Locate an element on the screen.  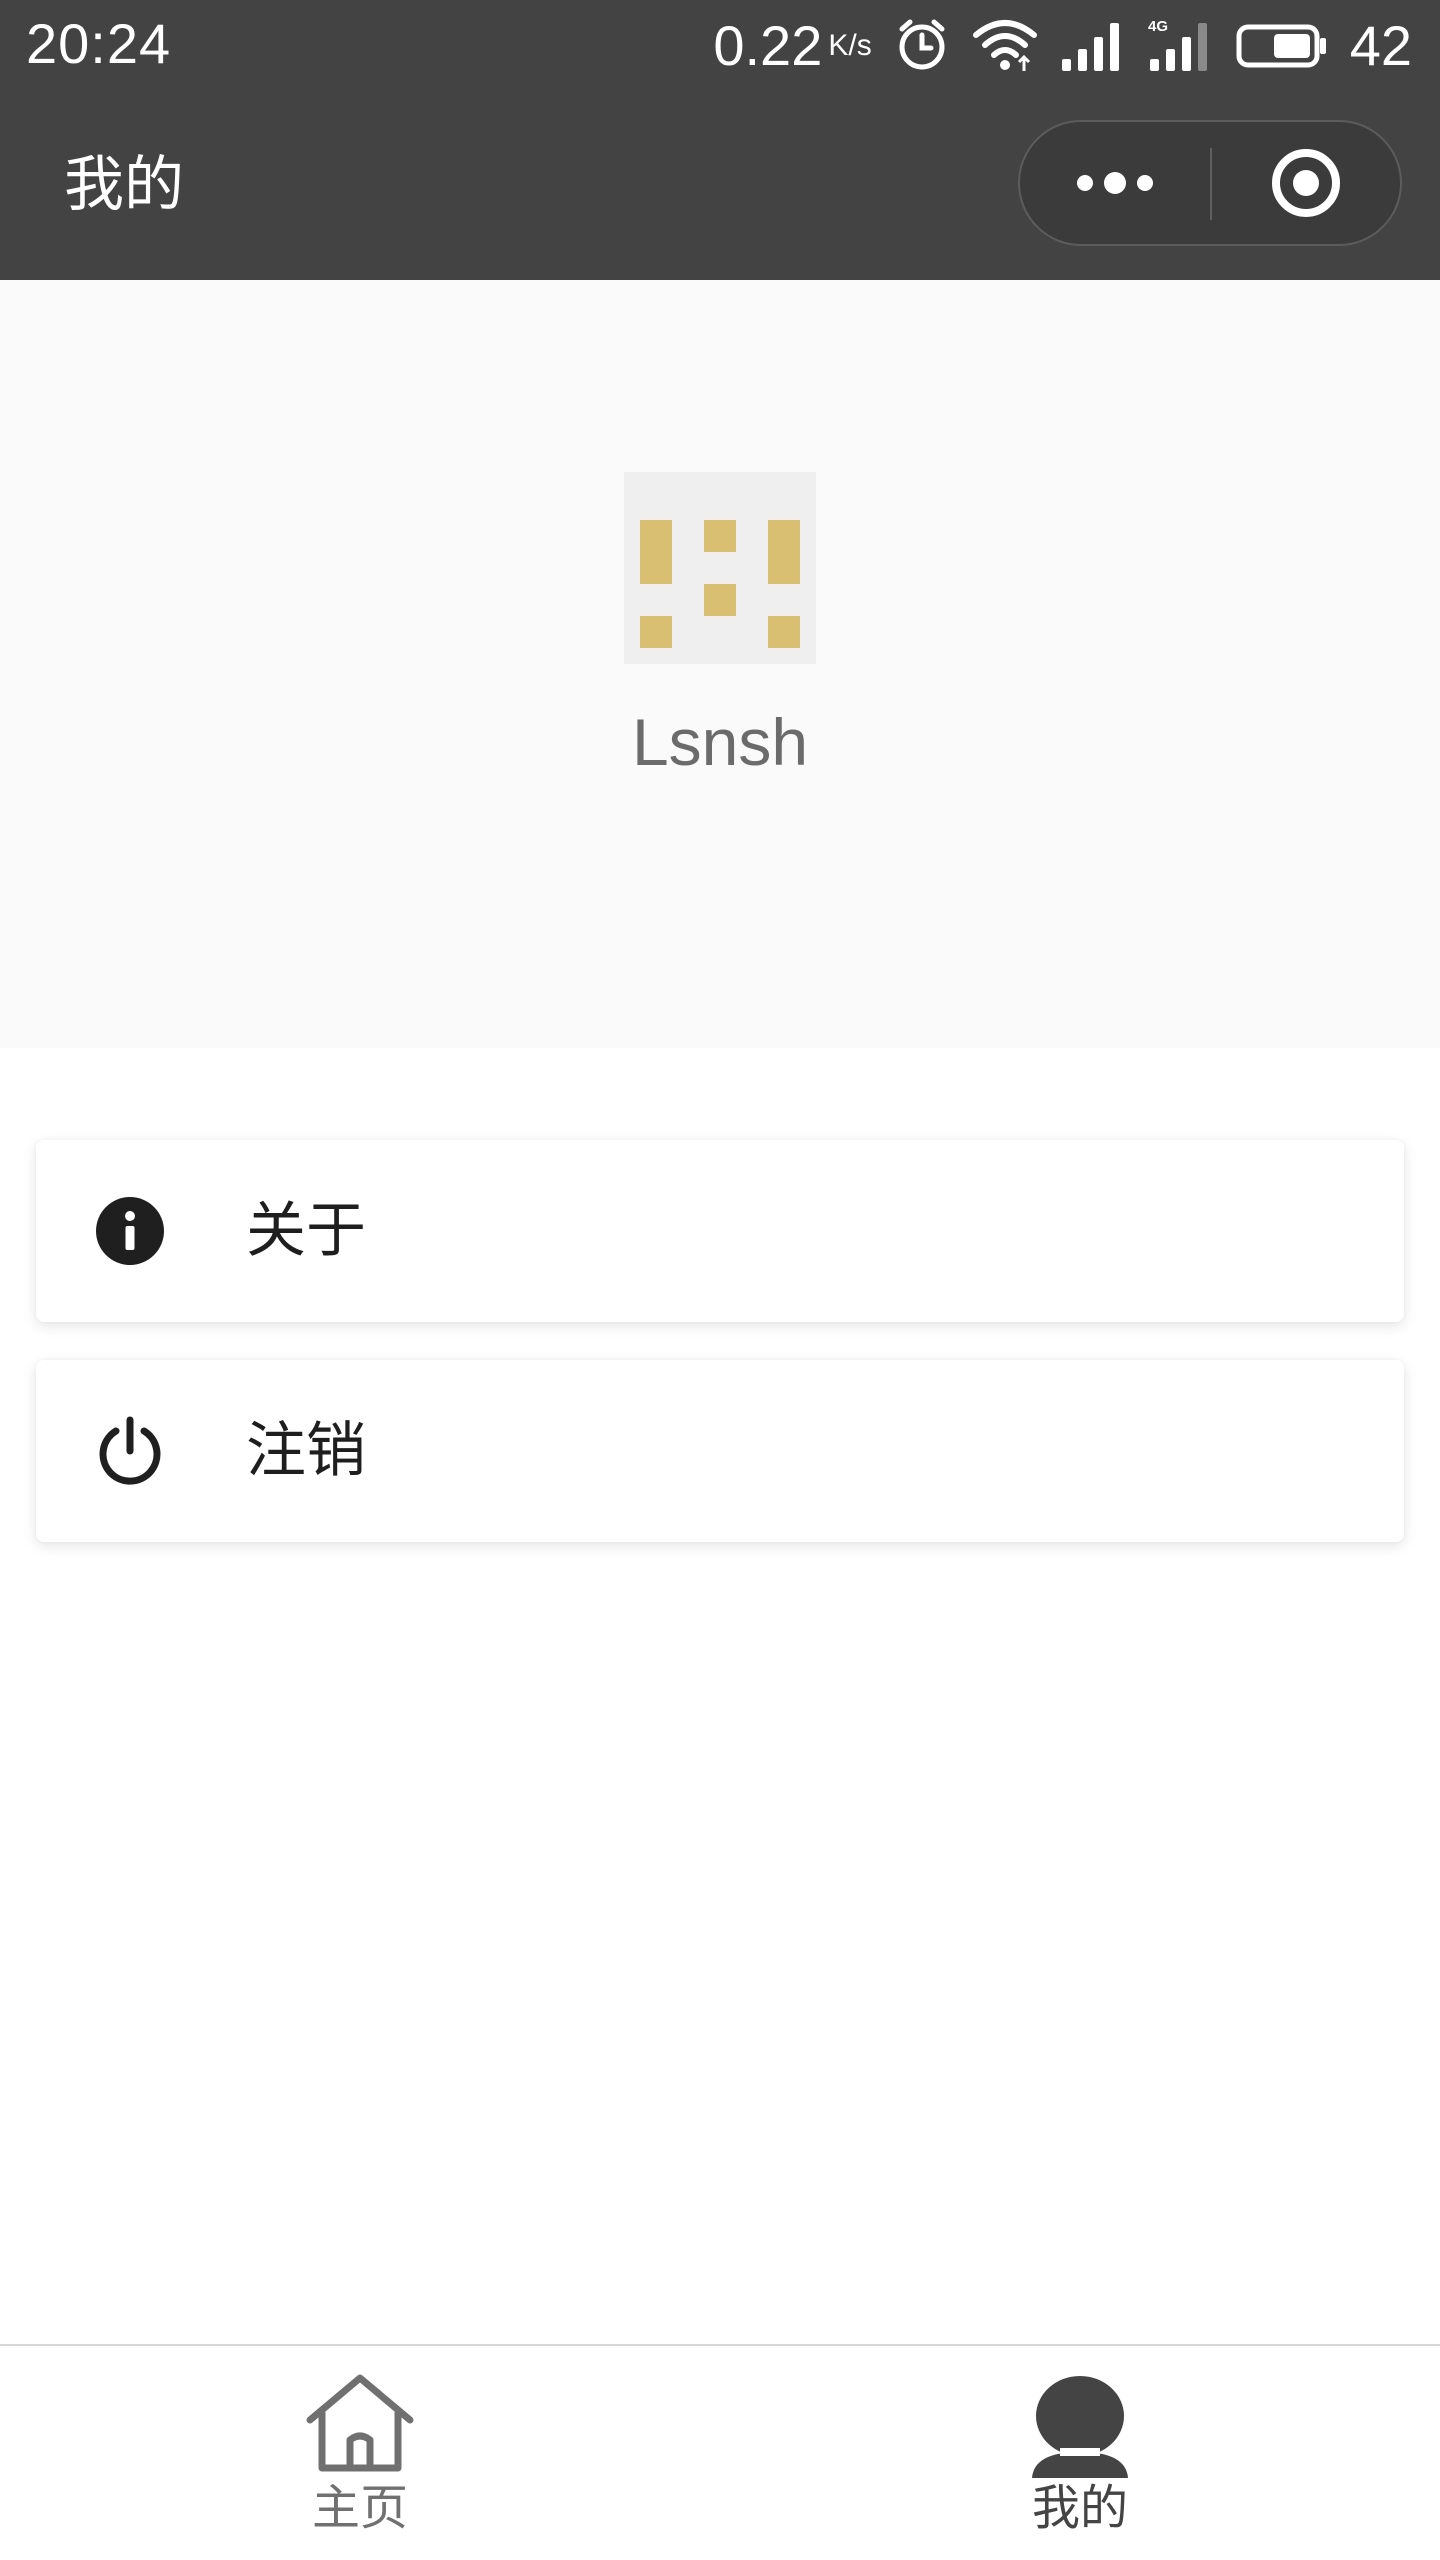
bottom-tab-bar: 主页 我的 is located at coordinates (720, 2452).